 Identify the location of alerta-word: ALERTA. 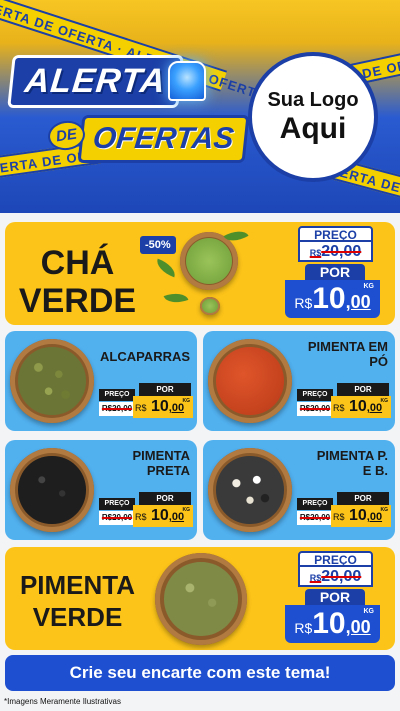
(95, 81).